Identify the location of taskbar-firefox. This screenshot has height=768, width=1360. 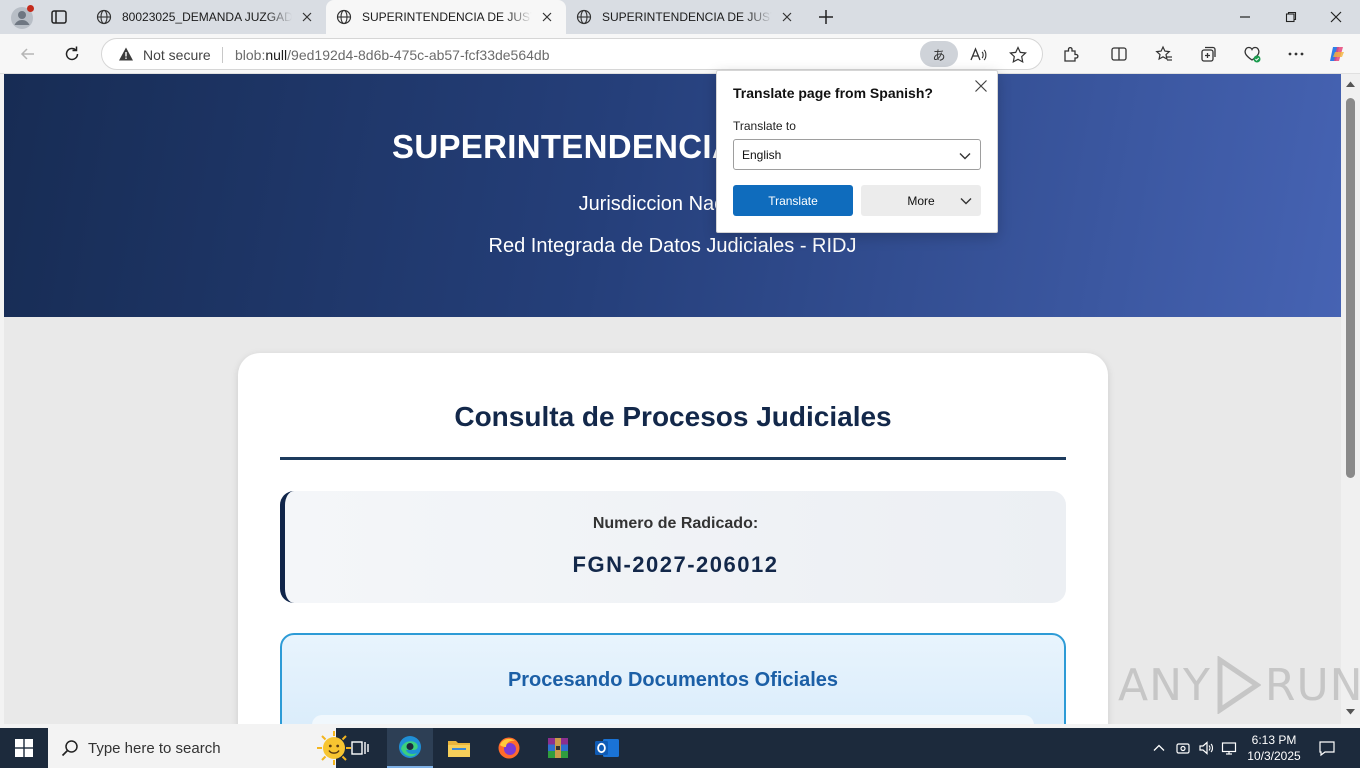
(509, 748).